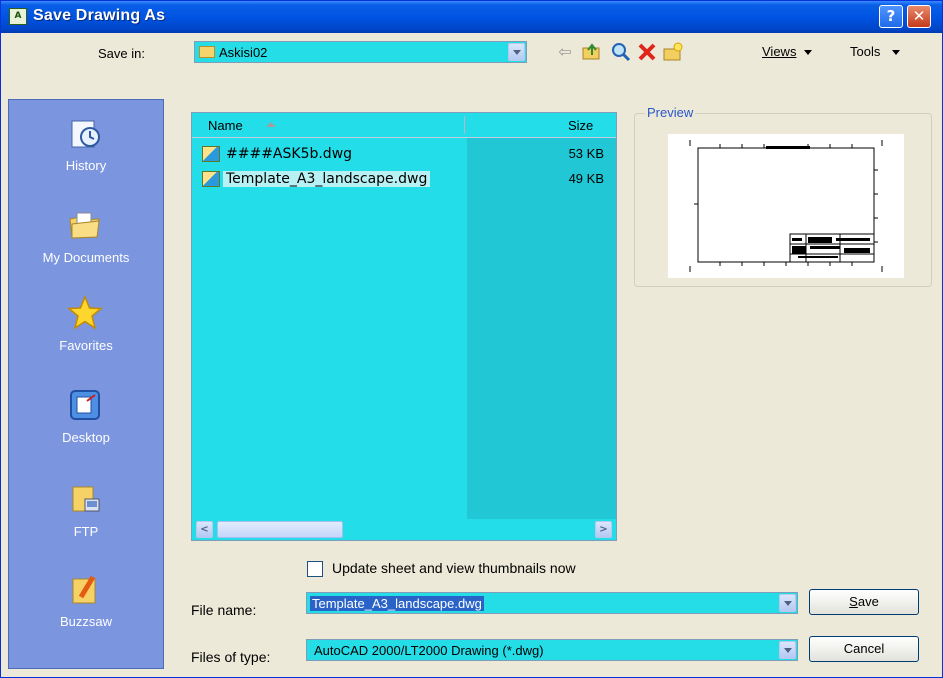 The height and width of the screenshot is (678, 943). I want to click on place-label: My Documents, so click(86, 257).